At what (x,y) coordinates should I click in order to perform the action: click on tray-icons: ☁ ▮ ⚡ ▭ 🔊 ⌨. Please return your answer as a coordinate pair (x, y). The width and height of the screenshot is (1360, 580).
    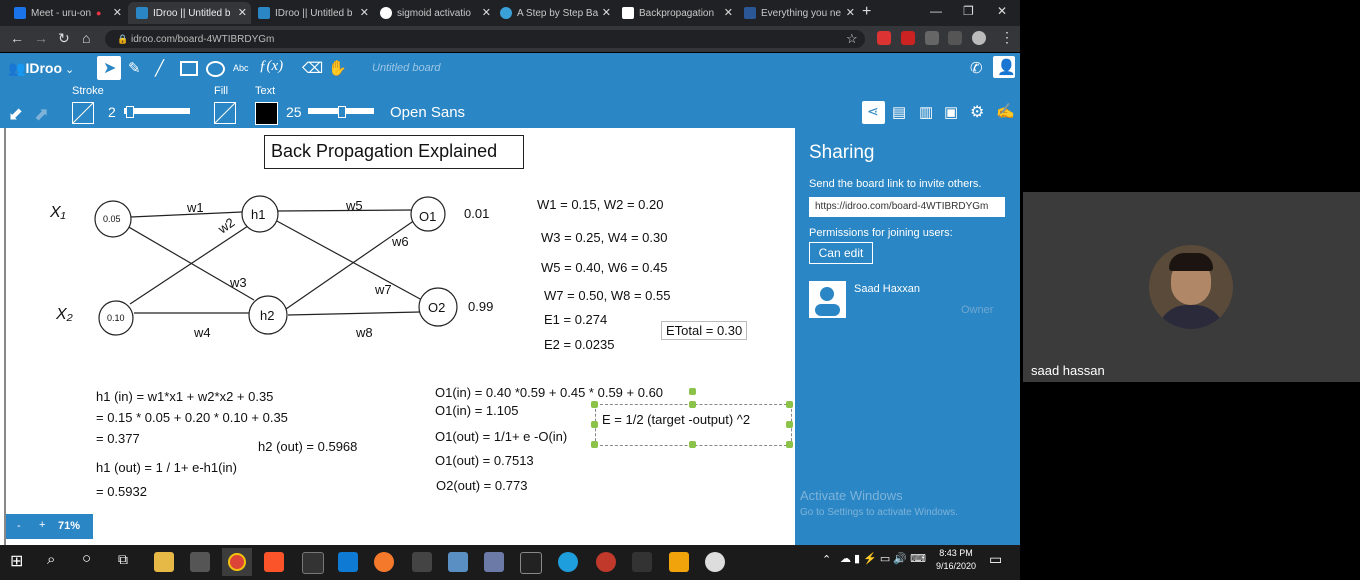
    Looking at the image, I should click on (883, 558).